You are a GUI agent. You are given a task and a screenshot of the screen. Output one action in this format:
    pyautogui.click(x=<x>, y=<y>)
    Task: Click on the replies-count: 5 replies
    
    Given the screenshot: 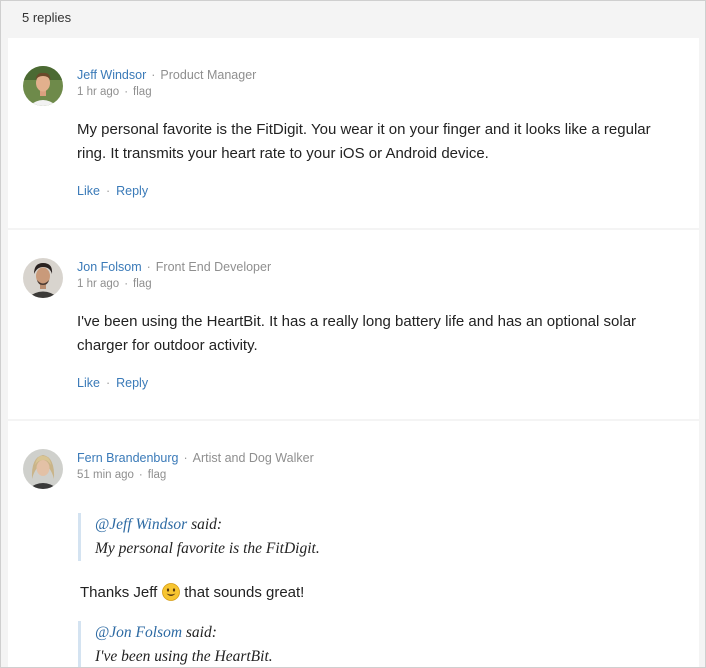 What is the action you would take?
    pyautogui.click(x=47, y=17)
    